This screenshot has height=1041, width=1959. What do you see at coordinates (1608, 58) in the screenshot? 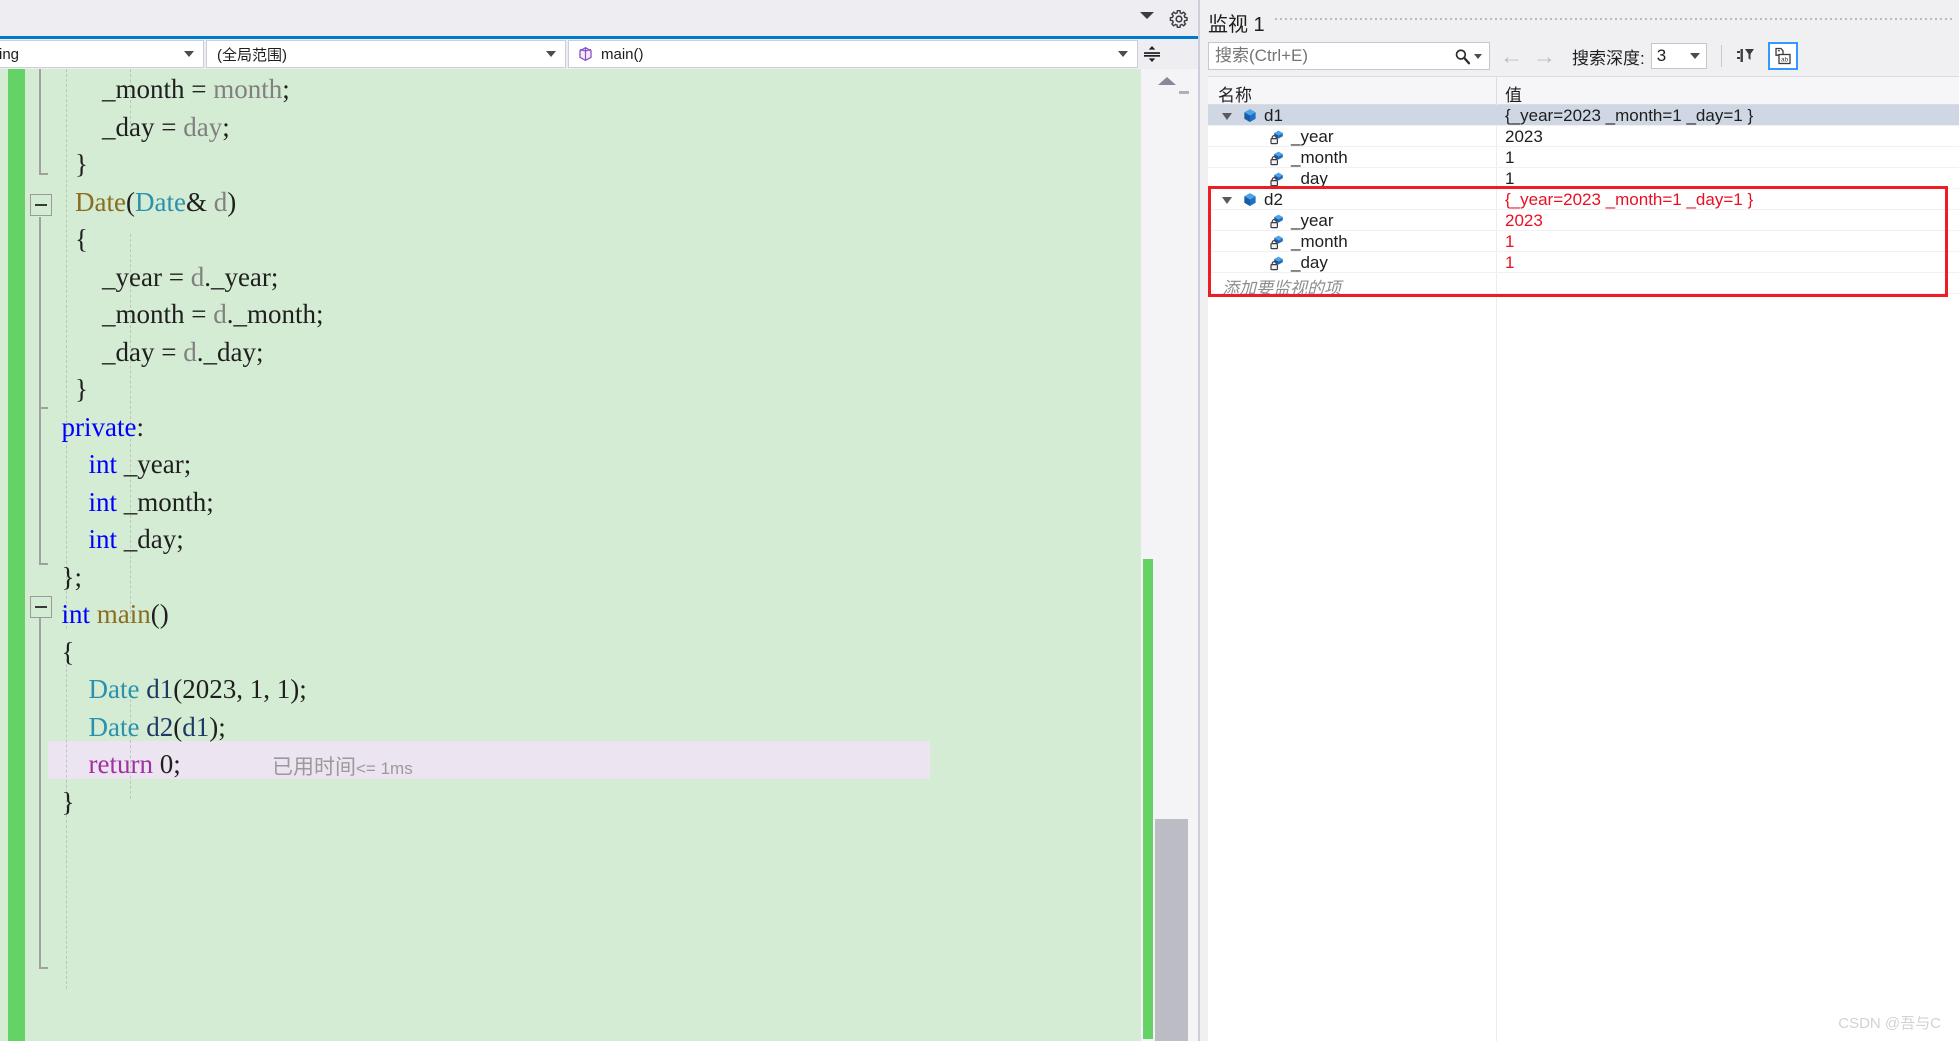
I see `search-depth-label: 搜索深度:` at bounding box center [1608, 58].